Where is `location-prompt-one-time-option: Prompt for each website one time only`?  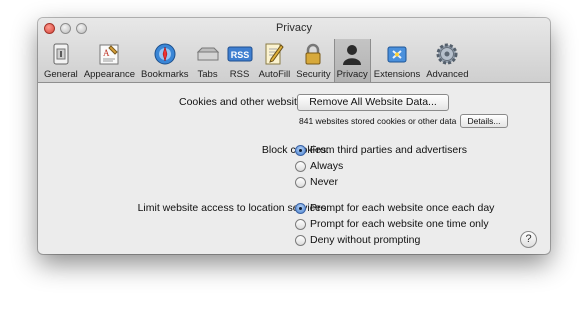 location-prompt-one-time-option: Prompt for each website one time only is located at coordinates (392, 224).